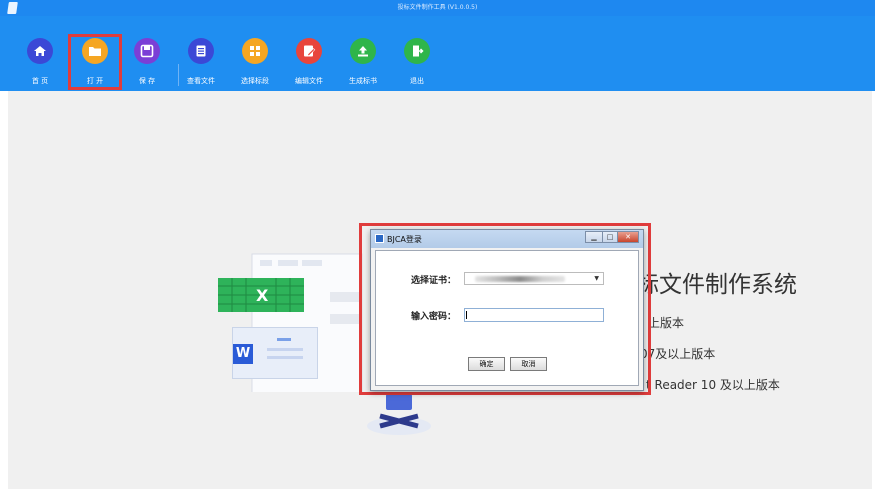  Describe the element at coordinates (255, 68) in the screenshot. I see `toolbar-select-section-button: 选择标段` at that location.